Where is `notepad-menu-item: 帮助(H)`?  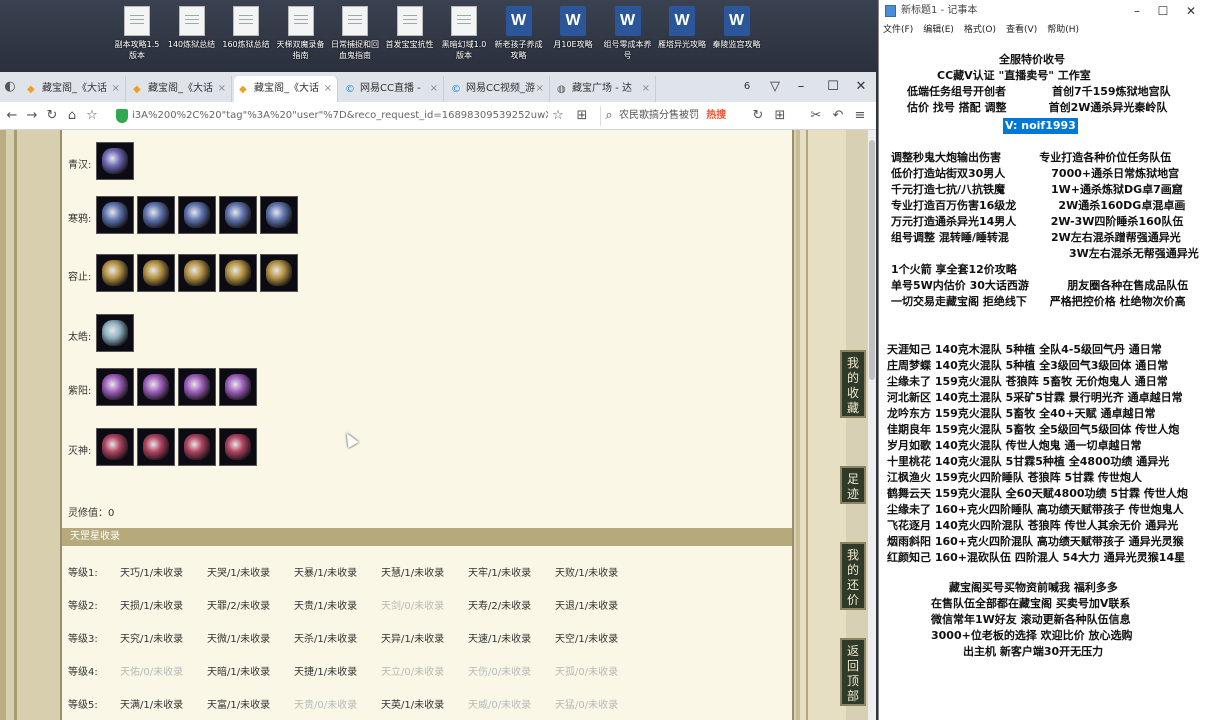
notepad-menu-item: 帮助(H) is located at coordinates (1063, 30).